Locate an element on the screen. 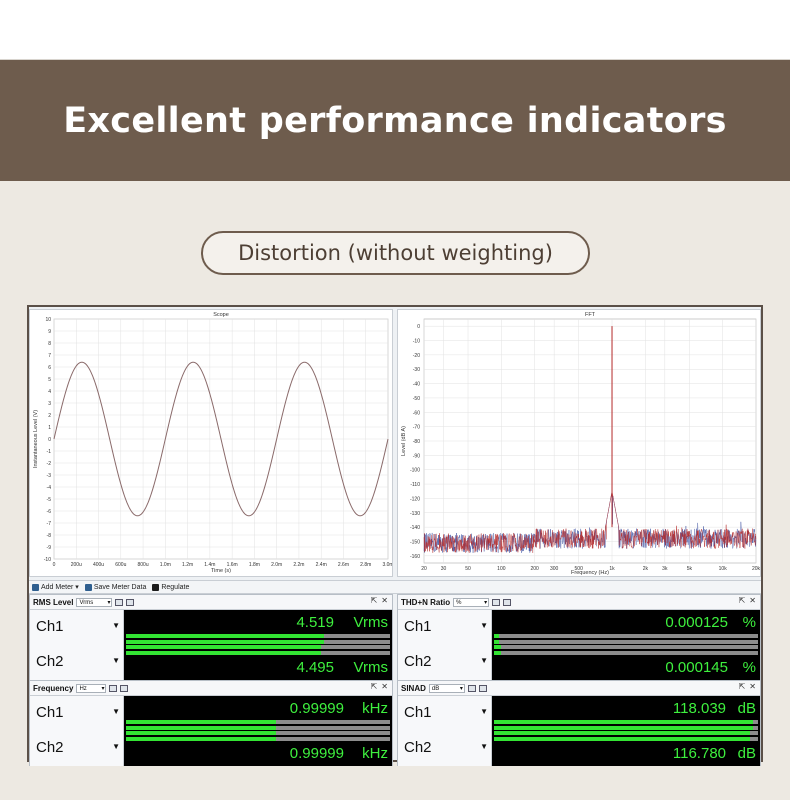  y-tick-label: 2 is located at coordinates (49, 416).